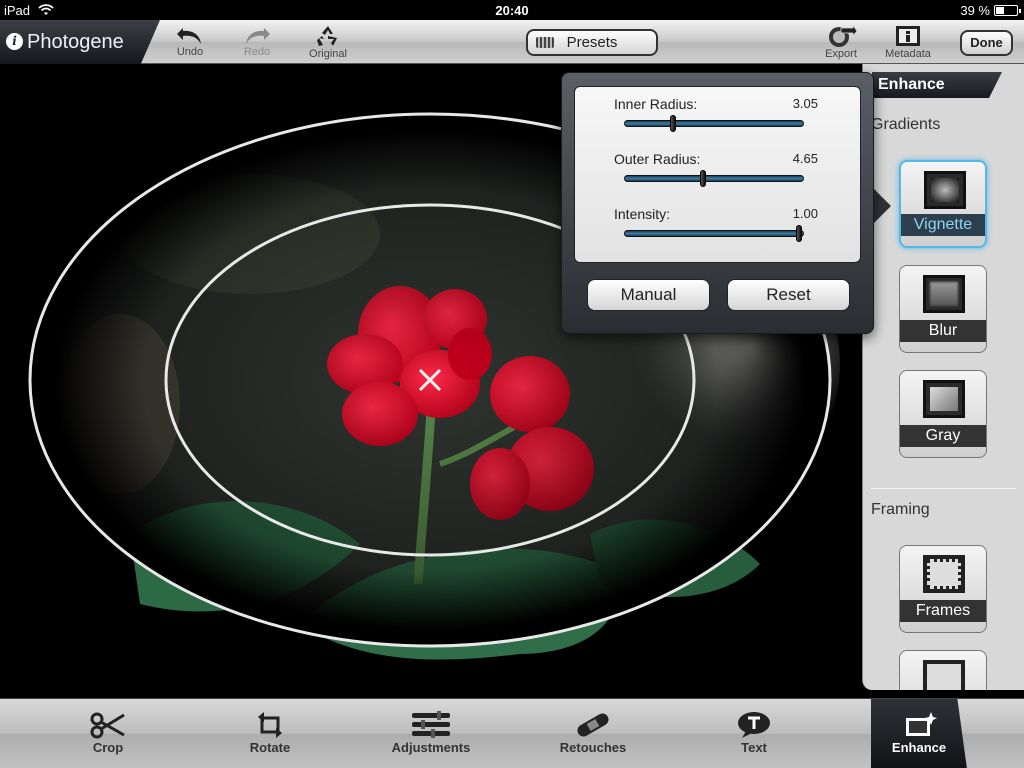 The width and height of the screenshot is (1024, 768). I want to click on undo-label: Undo, so click(190, 52).